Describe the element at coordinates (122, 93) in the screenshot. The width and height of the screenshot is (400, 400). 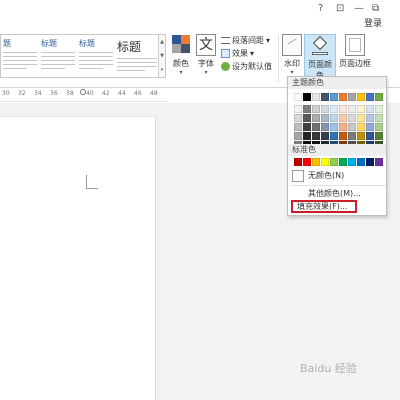
I see `ruler-tick: 44` at that location.